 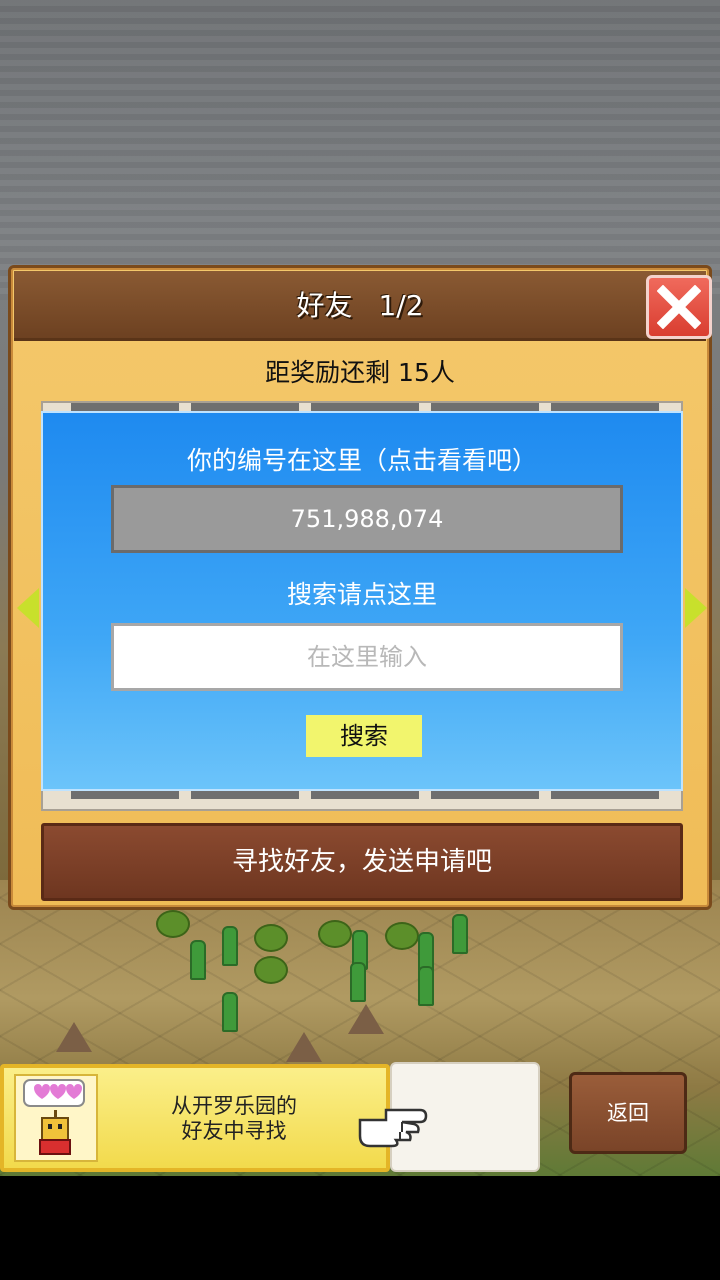 What do you see at coordinates (324, 305) in the screenshot?
I see `title-label: 好友` at bounding box center [324, 305].